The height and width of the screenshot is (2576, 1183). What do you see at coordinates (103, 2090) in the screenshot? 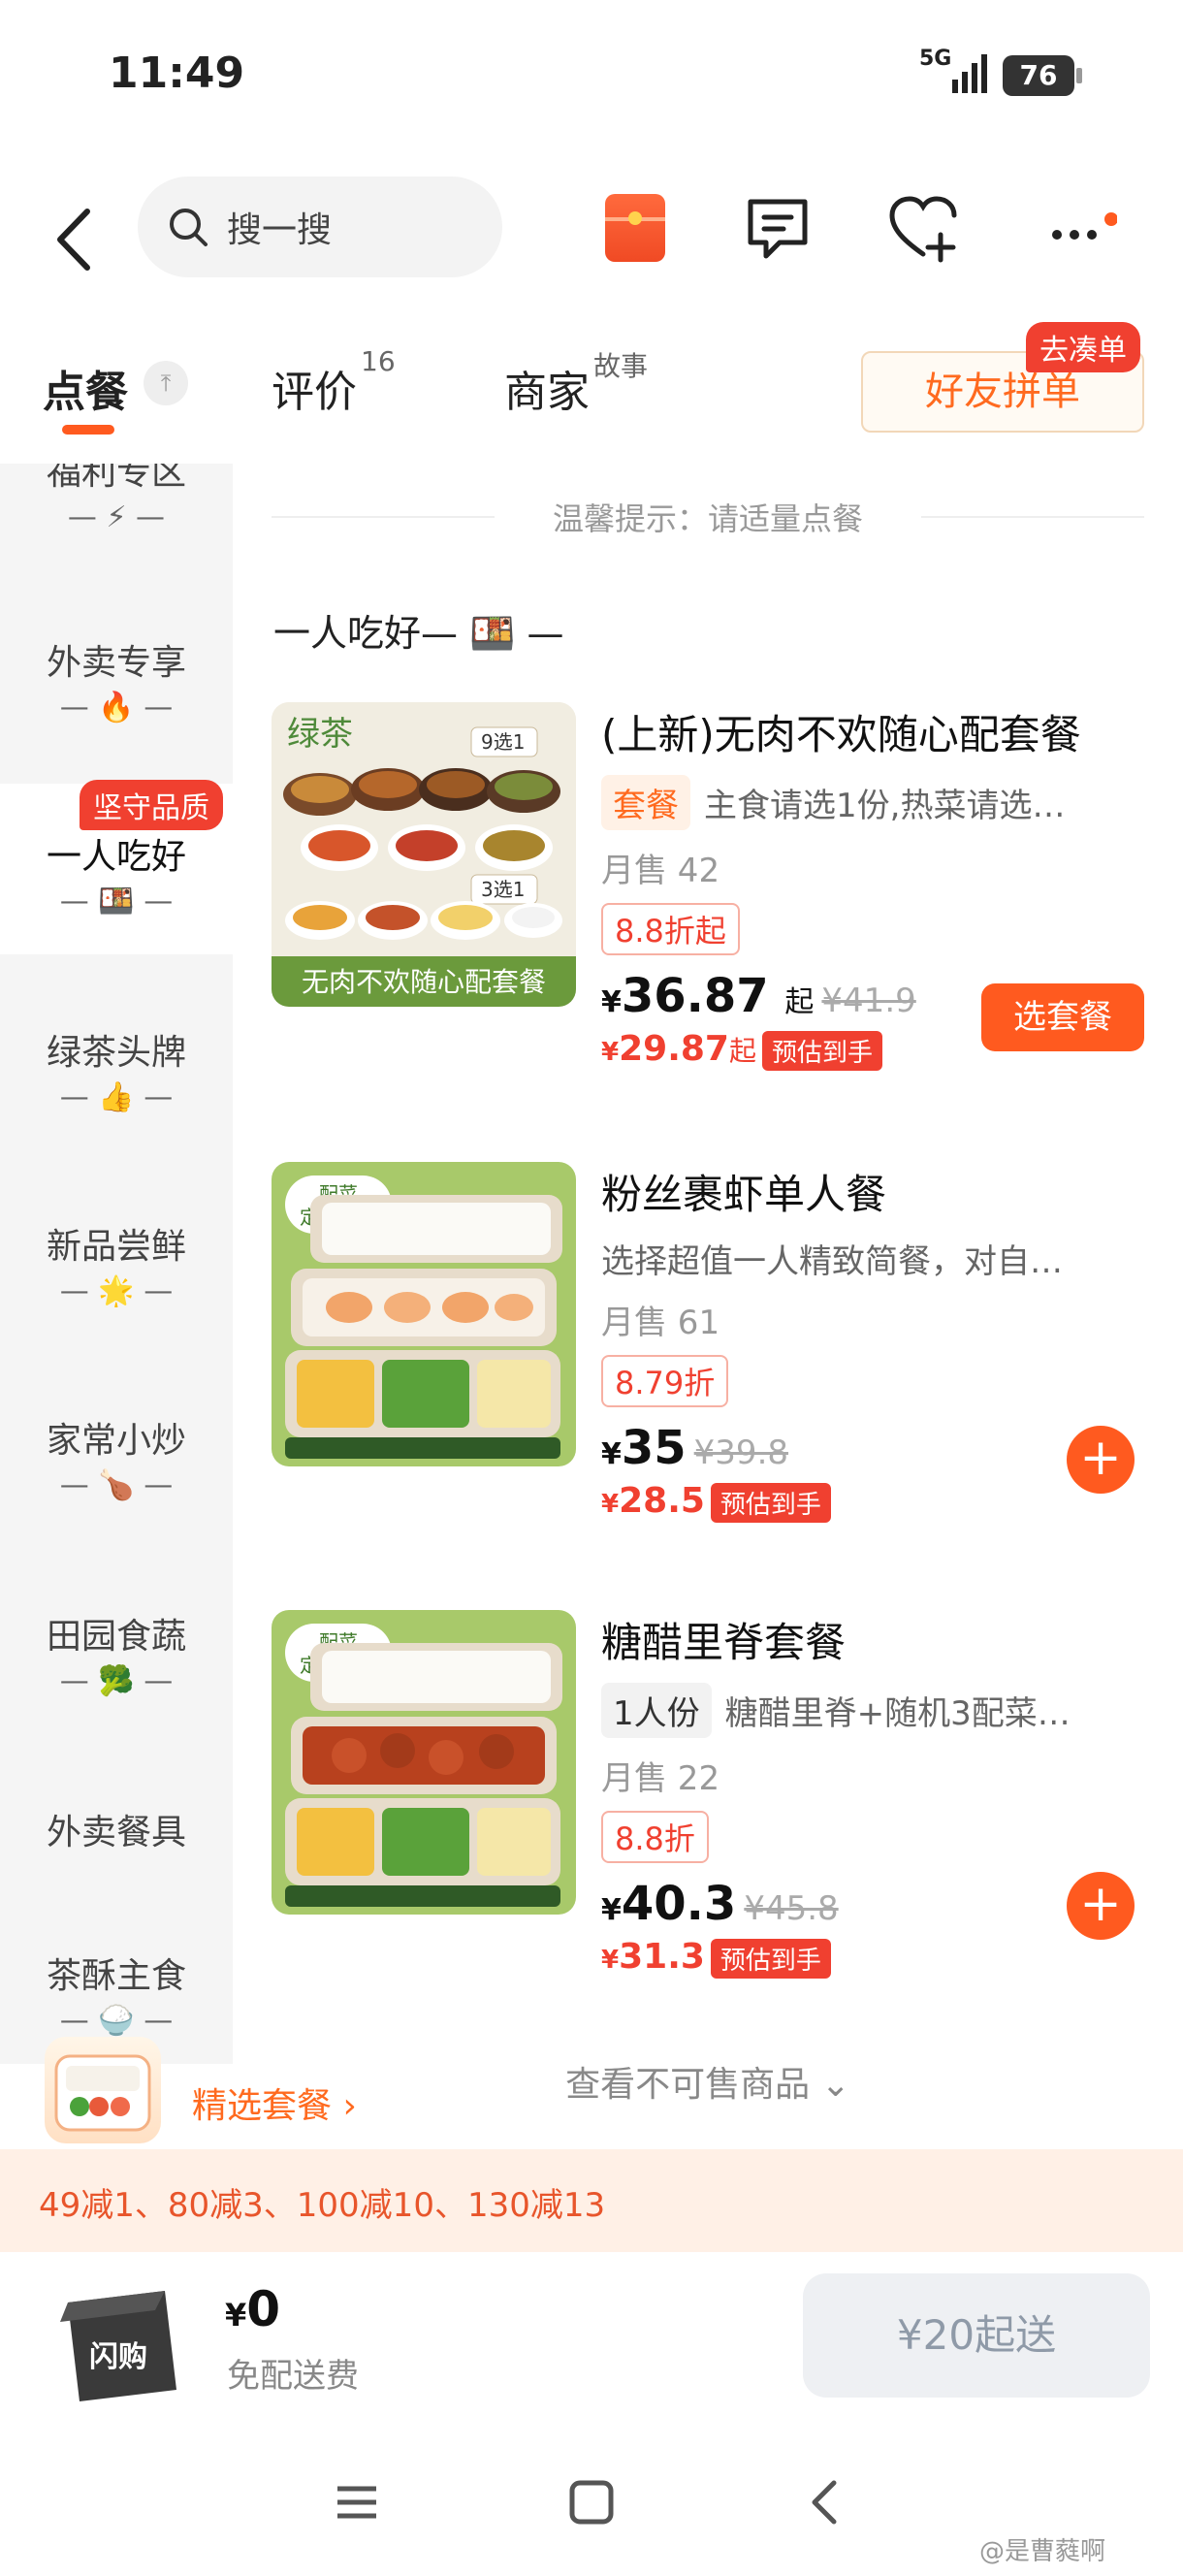
I see `bento-icon` at bounding box center [103, 2090].